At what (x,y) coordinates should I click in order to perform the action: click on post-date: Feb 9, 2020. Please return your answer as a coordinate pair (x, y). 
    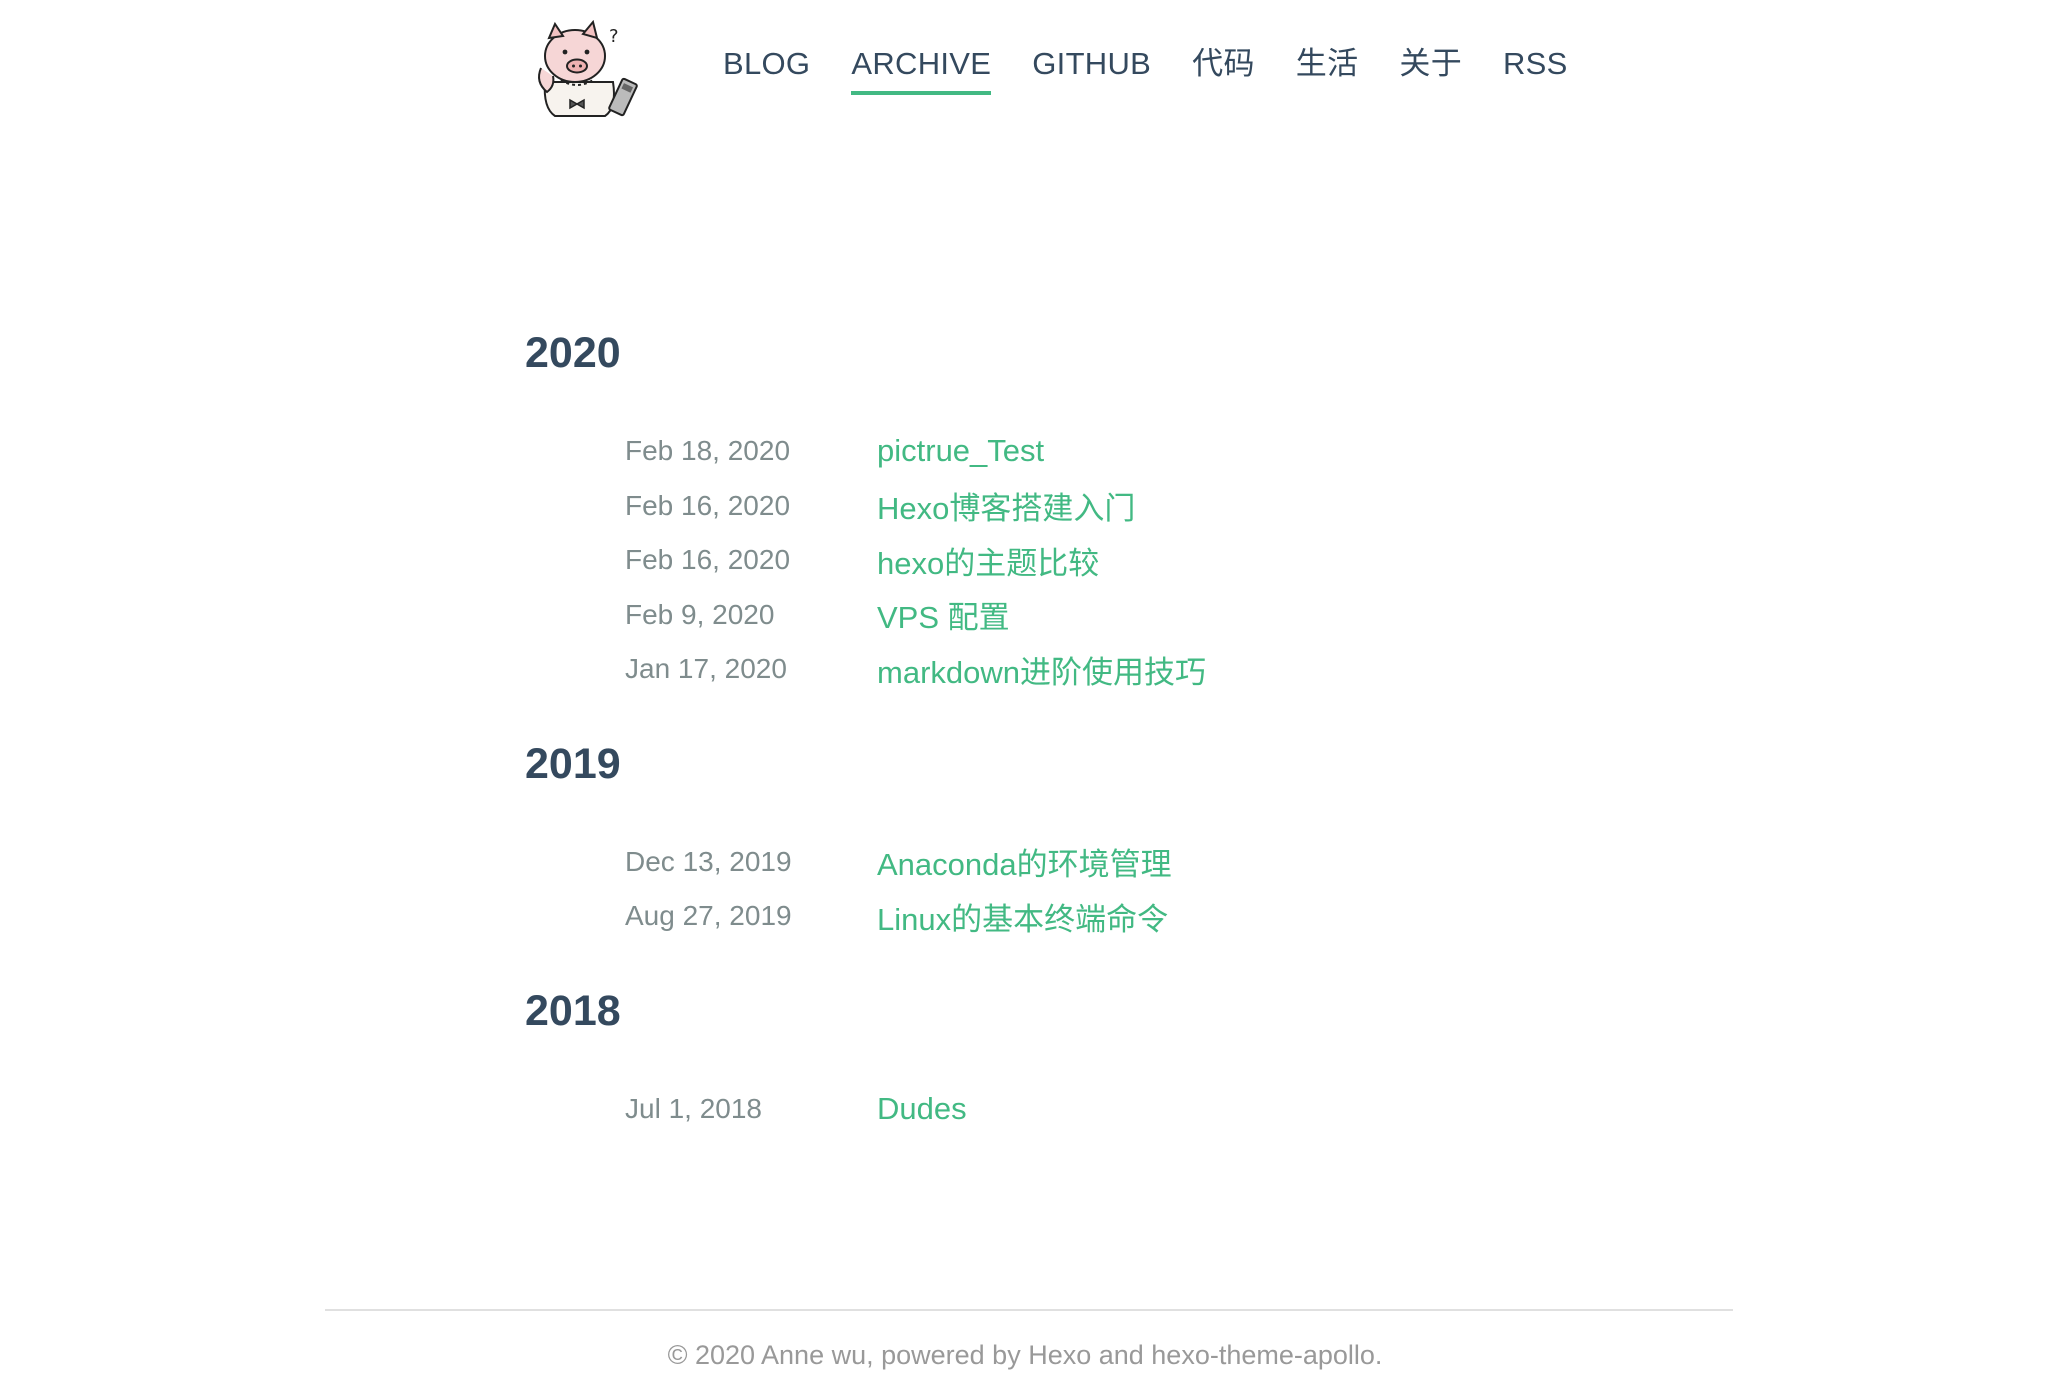
    Looking at the image, I should click on (700, 614).